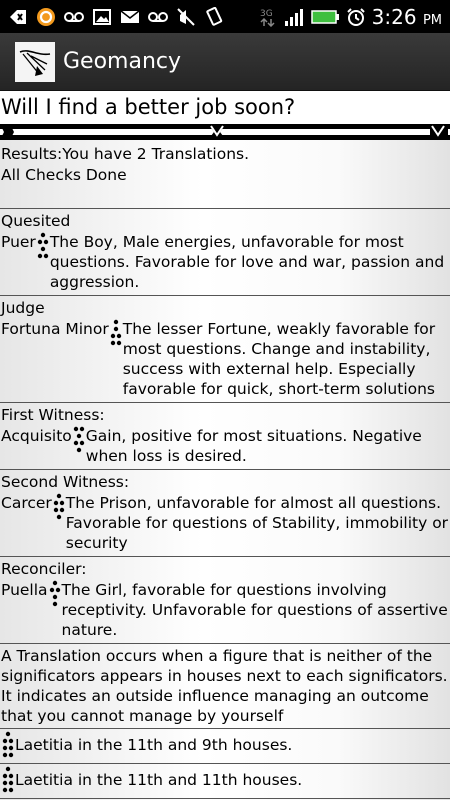 The width and height of the screenshot is (450, 800). What do you see at coordinates (225, 16) in the screenshot?
I see `status-bar: 3G 3:26 PM` at bounding box center [225, 16].